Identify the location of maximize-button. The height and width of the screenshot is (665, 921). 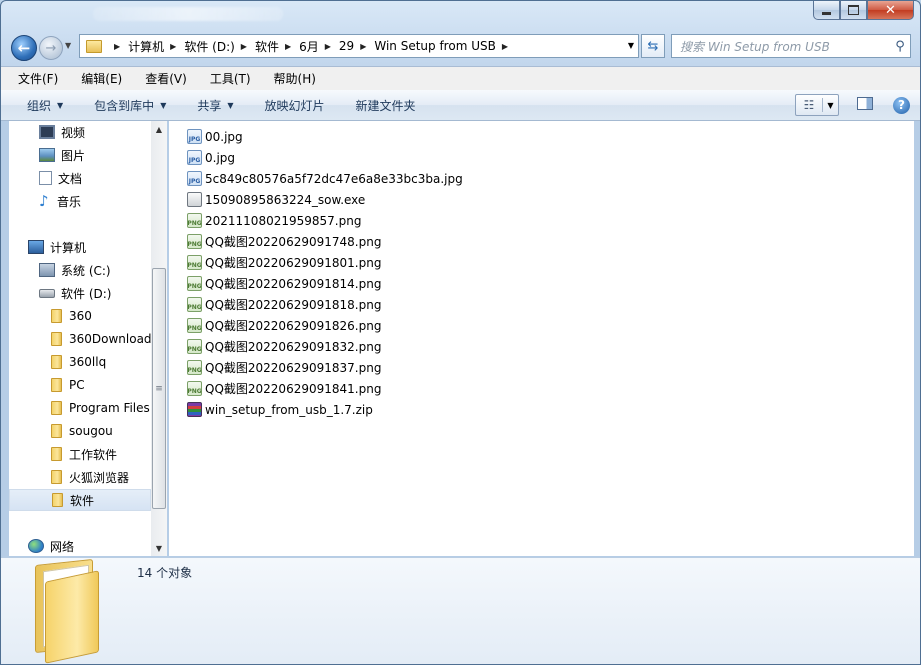
(853, 10).